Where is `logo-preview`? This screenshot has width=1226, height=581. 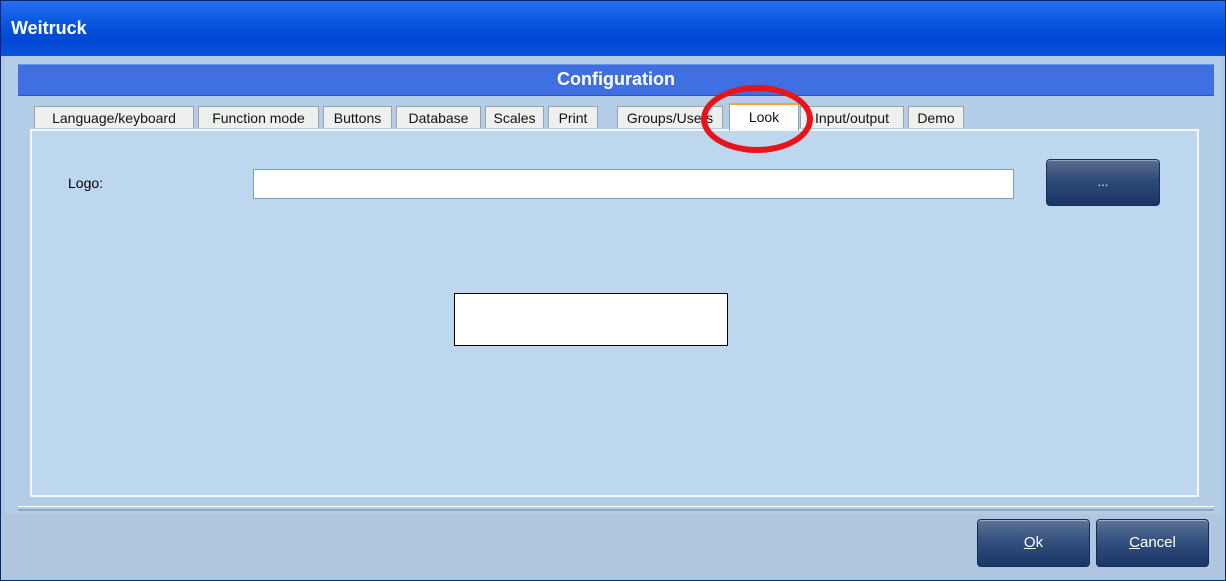
logo-preview is located at coordinates (591, 319).